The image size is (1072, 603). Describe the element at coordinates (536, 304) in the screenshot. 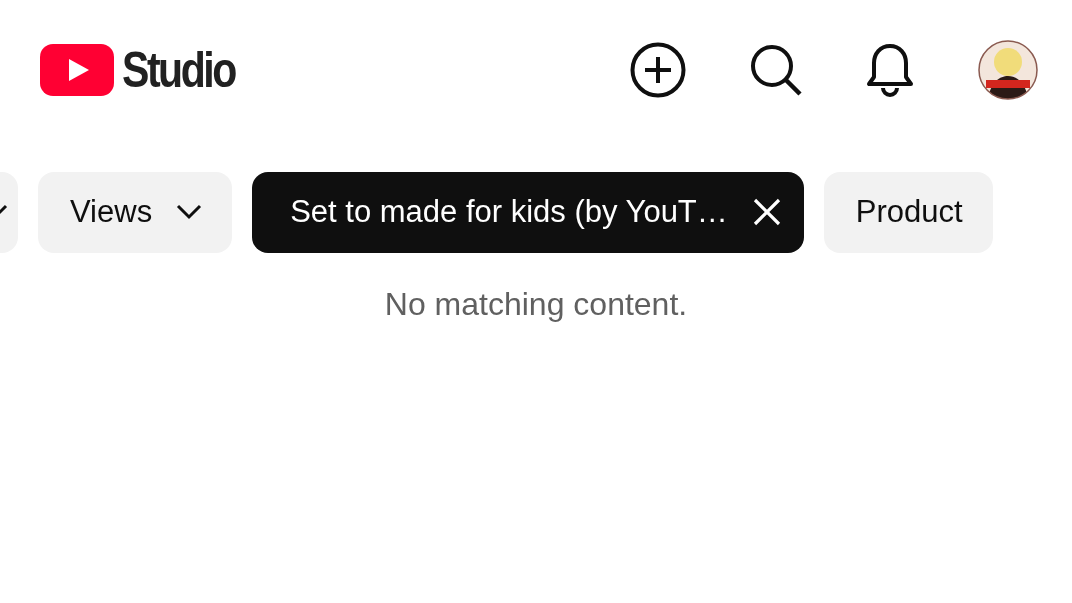

I see `empty-message: No matching content.` at that location.